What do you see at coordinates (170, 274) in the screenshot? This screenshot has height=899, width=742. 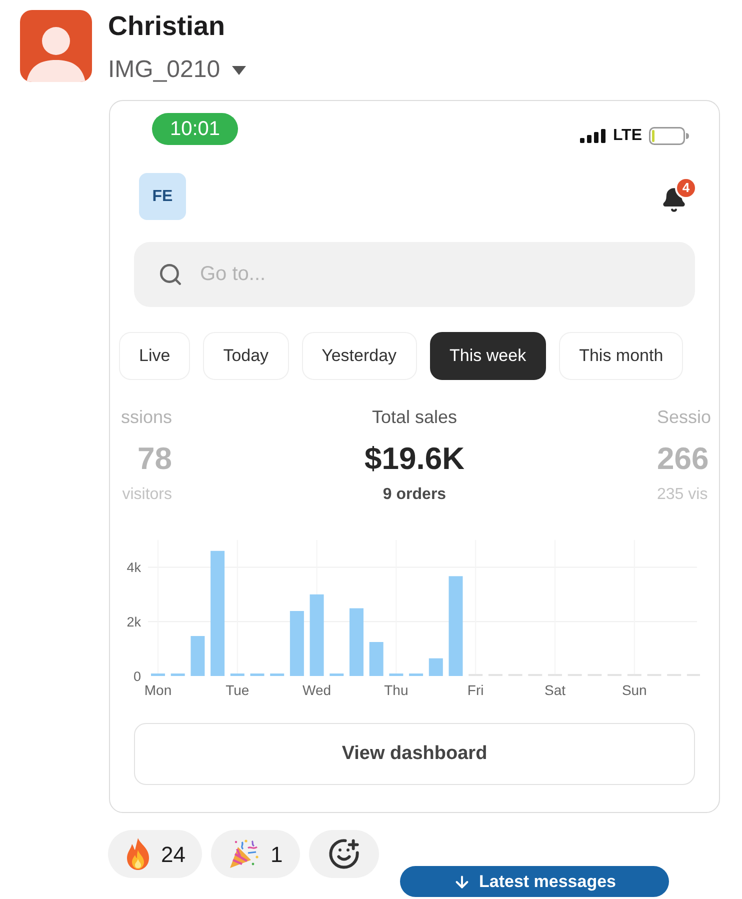 I see `search-icon` at bounding box center [170, 274].